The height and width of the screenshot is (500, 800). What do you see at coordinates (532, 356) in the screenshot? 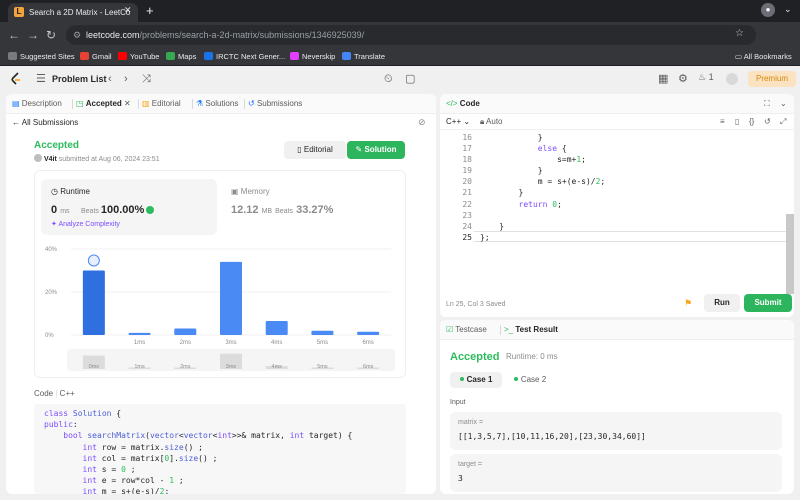
I see `test-runtime: Runtime: 0 ms` at bounding box center [532, 356].